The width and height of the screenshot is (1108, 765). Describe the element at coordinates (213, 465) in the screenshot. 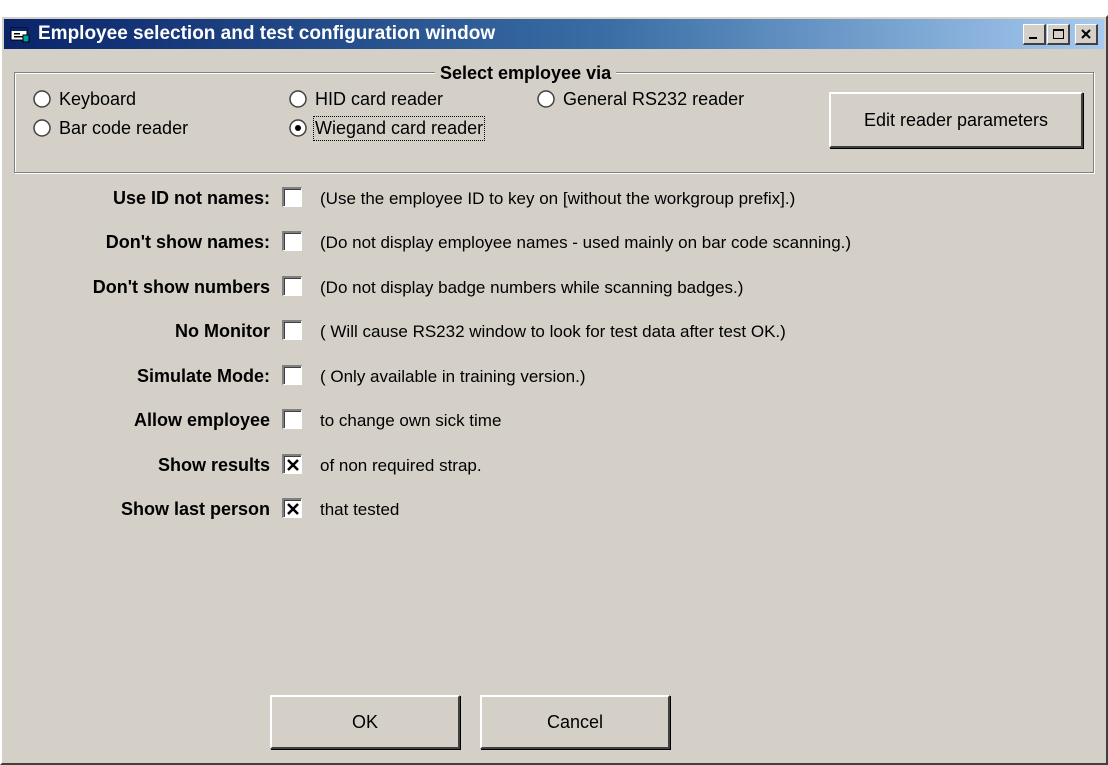

I see `option-label: Show results` at that location.